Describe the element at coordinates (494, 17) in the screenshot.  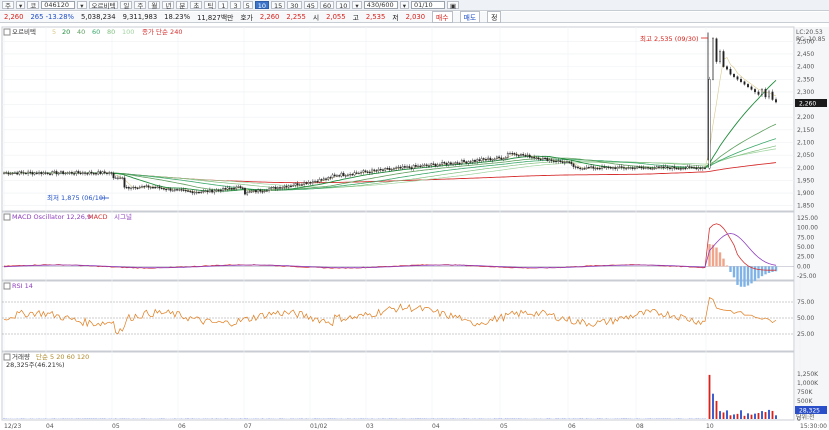
I see `extra-button: 정` at that location.